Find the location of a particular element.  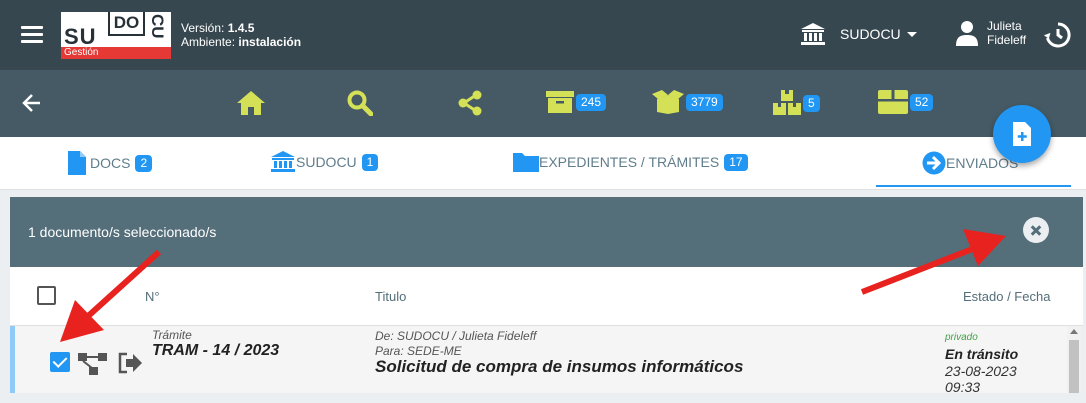

clear-selection-icon is located at coordinates (1036, 230).